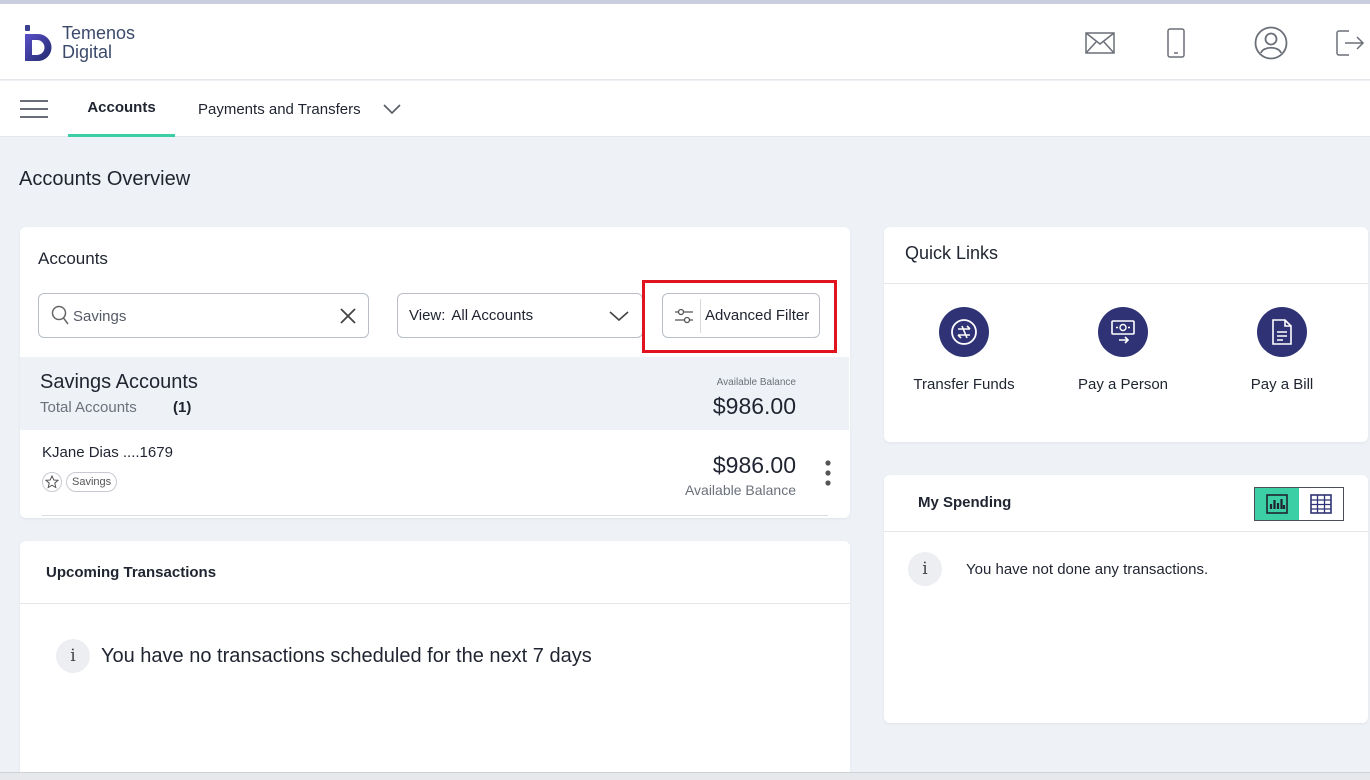  Describe the element at coordinates (107, 452) in the screenshot. I see `account-name: KJane Dias ....1679` at that location.